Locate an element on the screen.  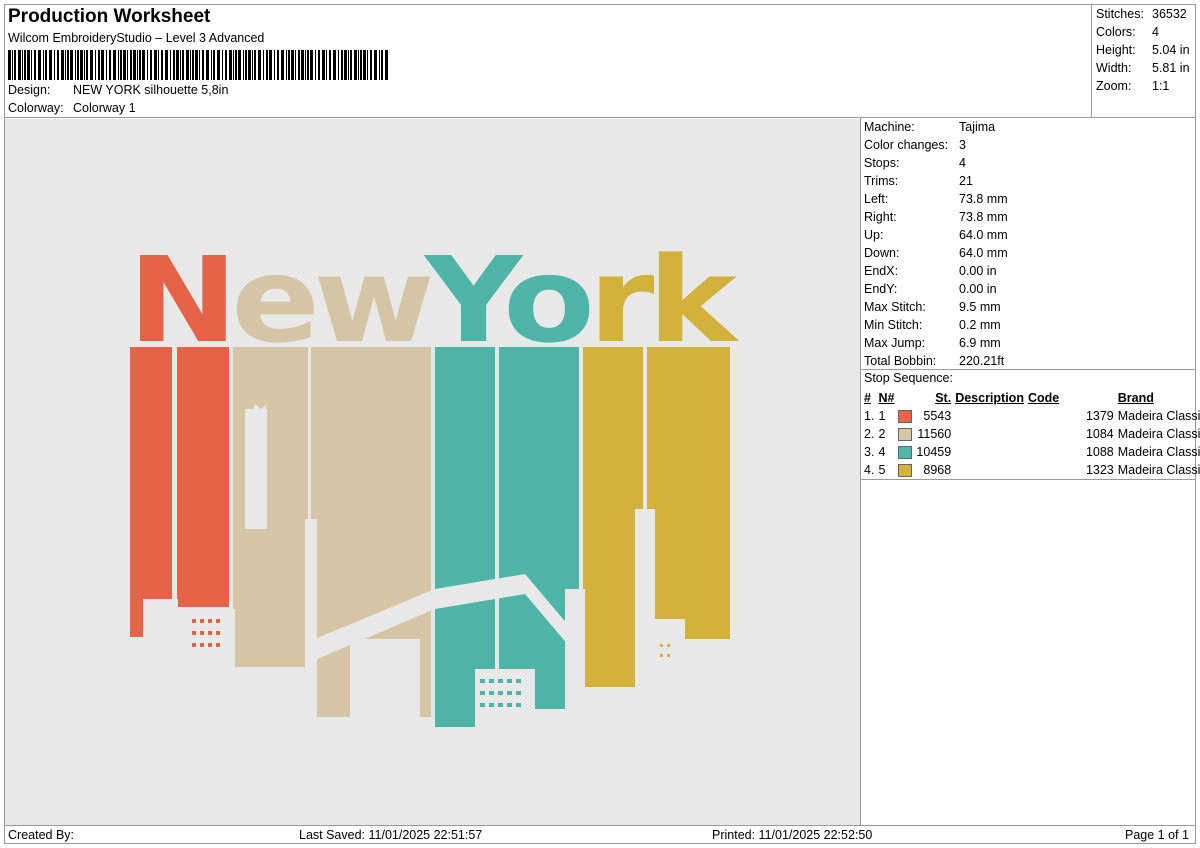
stop-code: 1379 is located at coordinates (1099, 416).